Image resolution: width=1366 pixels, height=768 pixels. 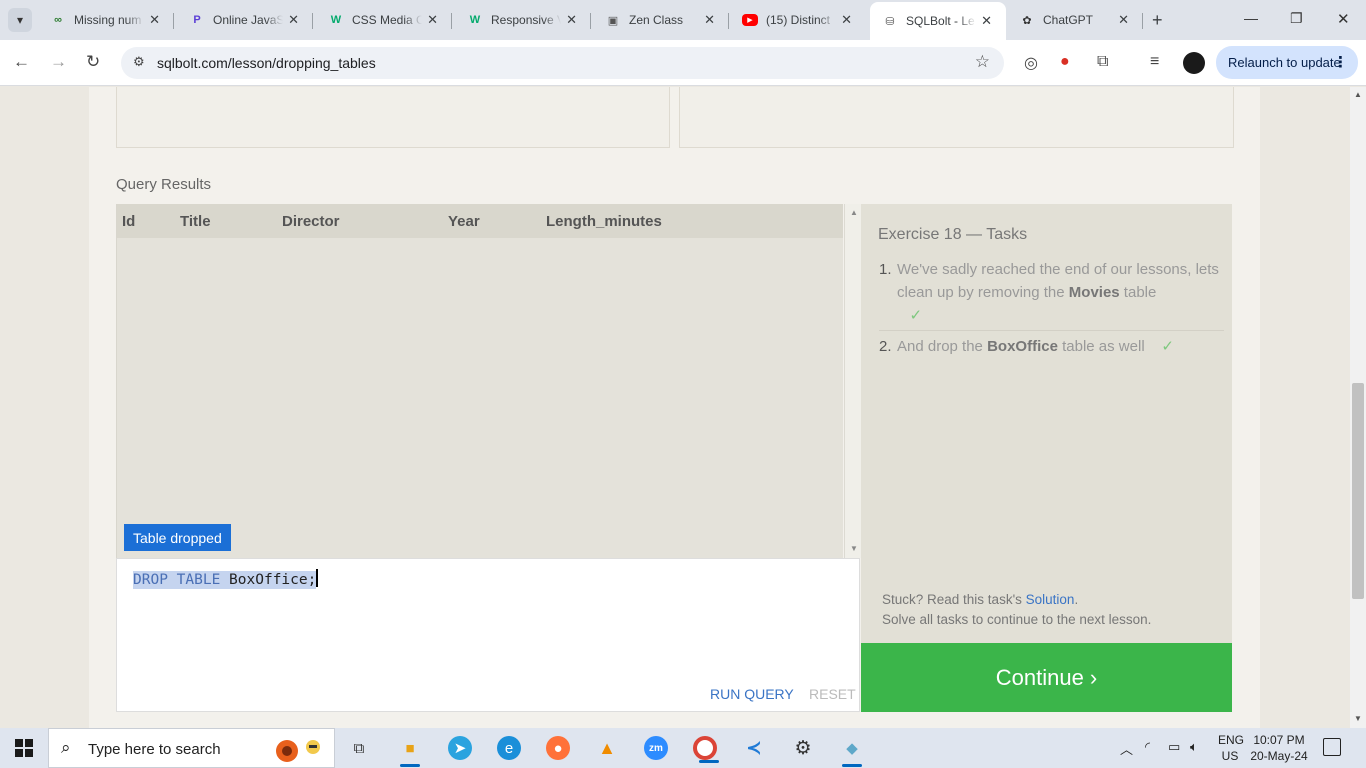 I want to click on wifi-icon: ◜, so click(x=1147, y=747).